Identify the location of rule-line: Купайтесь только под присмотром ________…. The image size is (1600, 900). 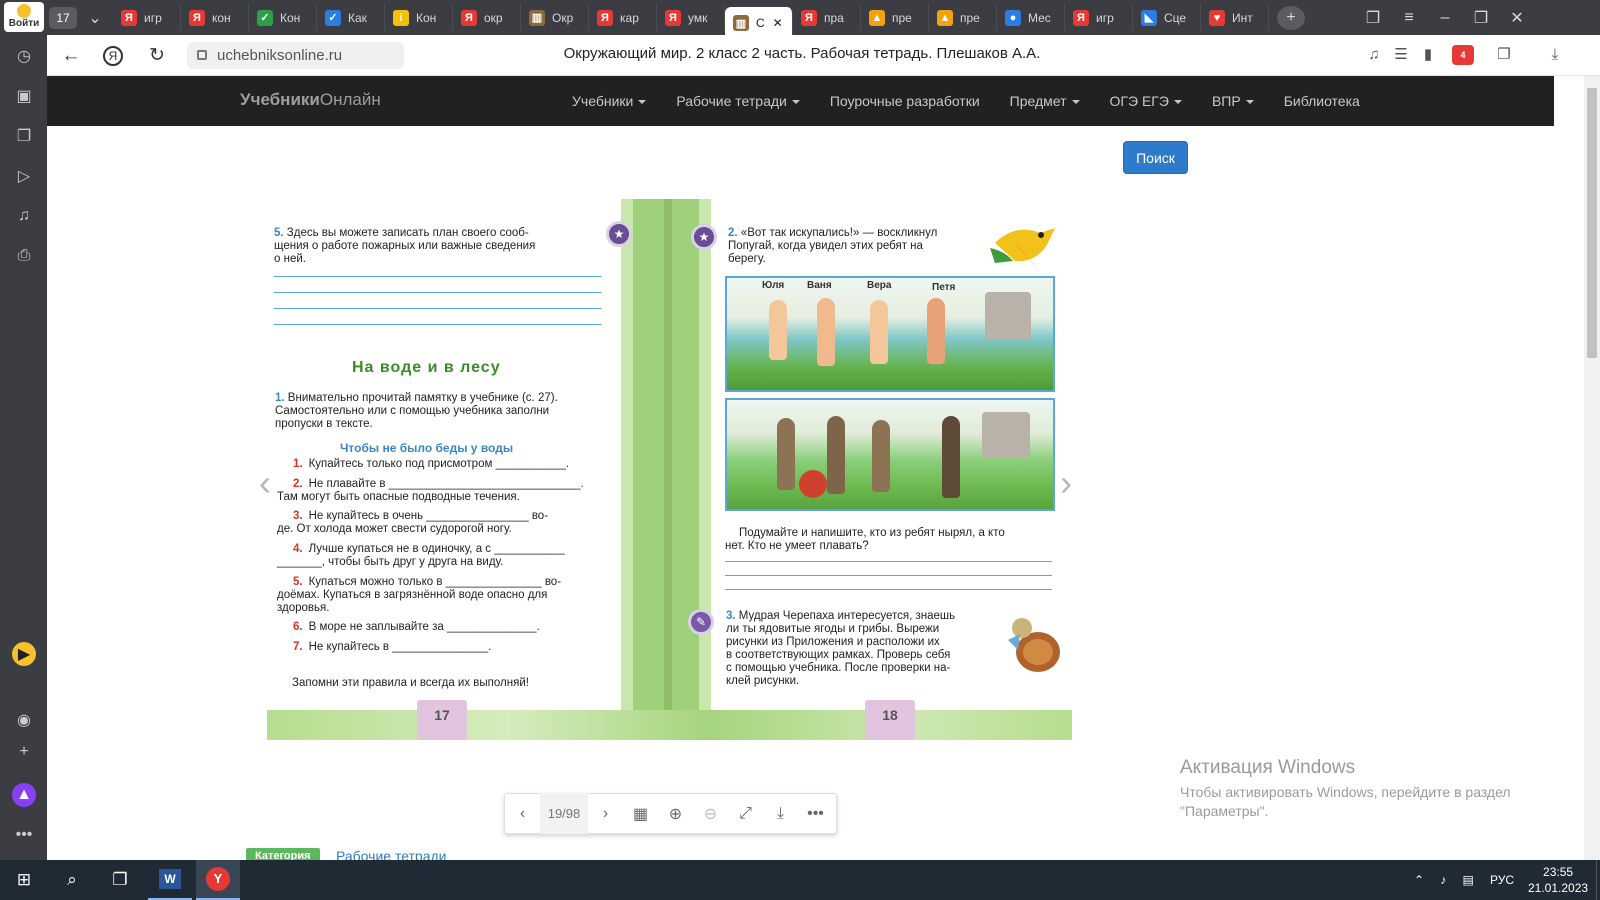
(439, 464).